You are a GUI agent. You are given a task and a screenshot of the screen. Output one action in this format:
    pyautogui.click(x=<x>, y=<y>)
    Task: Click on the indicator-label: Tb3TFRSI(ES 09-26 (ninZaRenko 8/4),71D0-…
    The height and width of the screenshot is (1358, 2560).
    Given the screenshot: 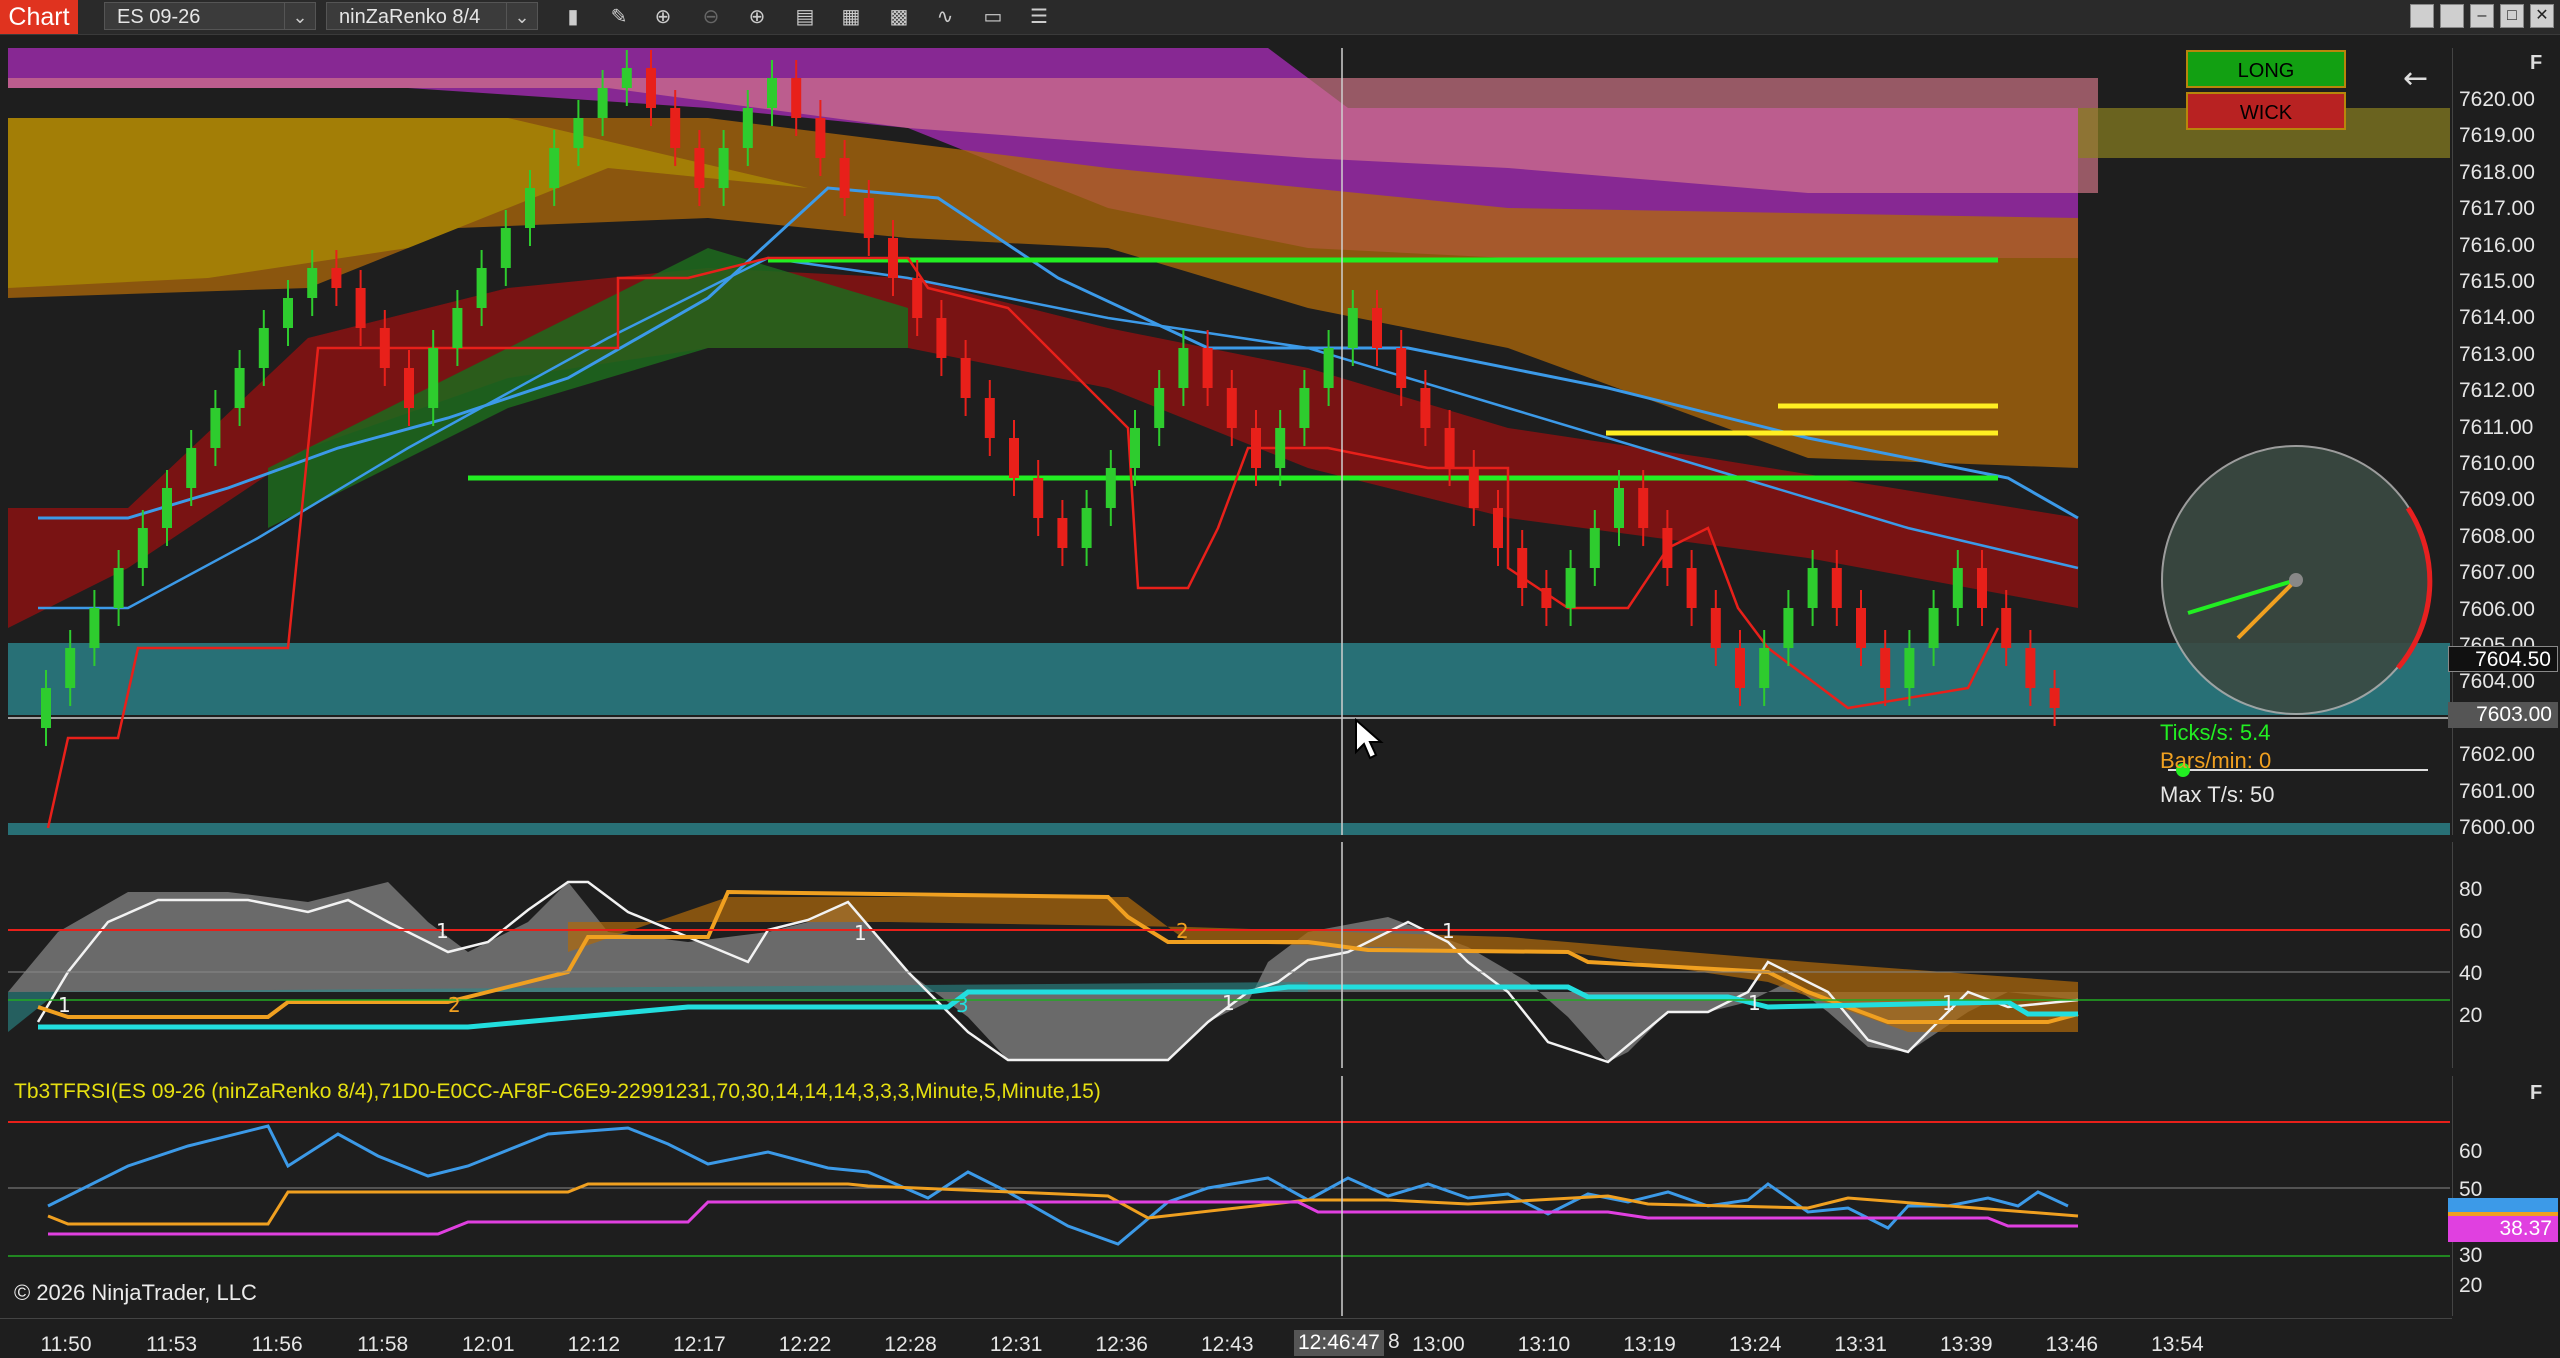 What is the action you would take?
    pyautogui.click(x=557, y=1091)
    